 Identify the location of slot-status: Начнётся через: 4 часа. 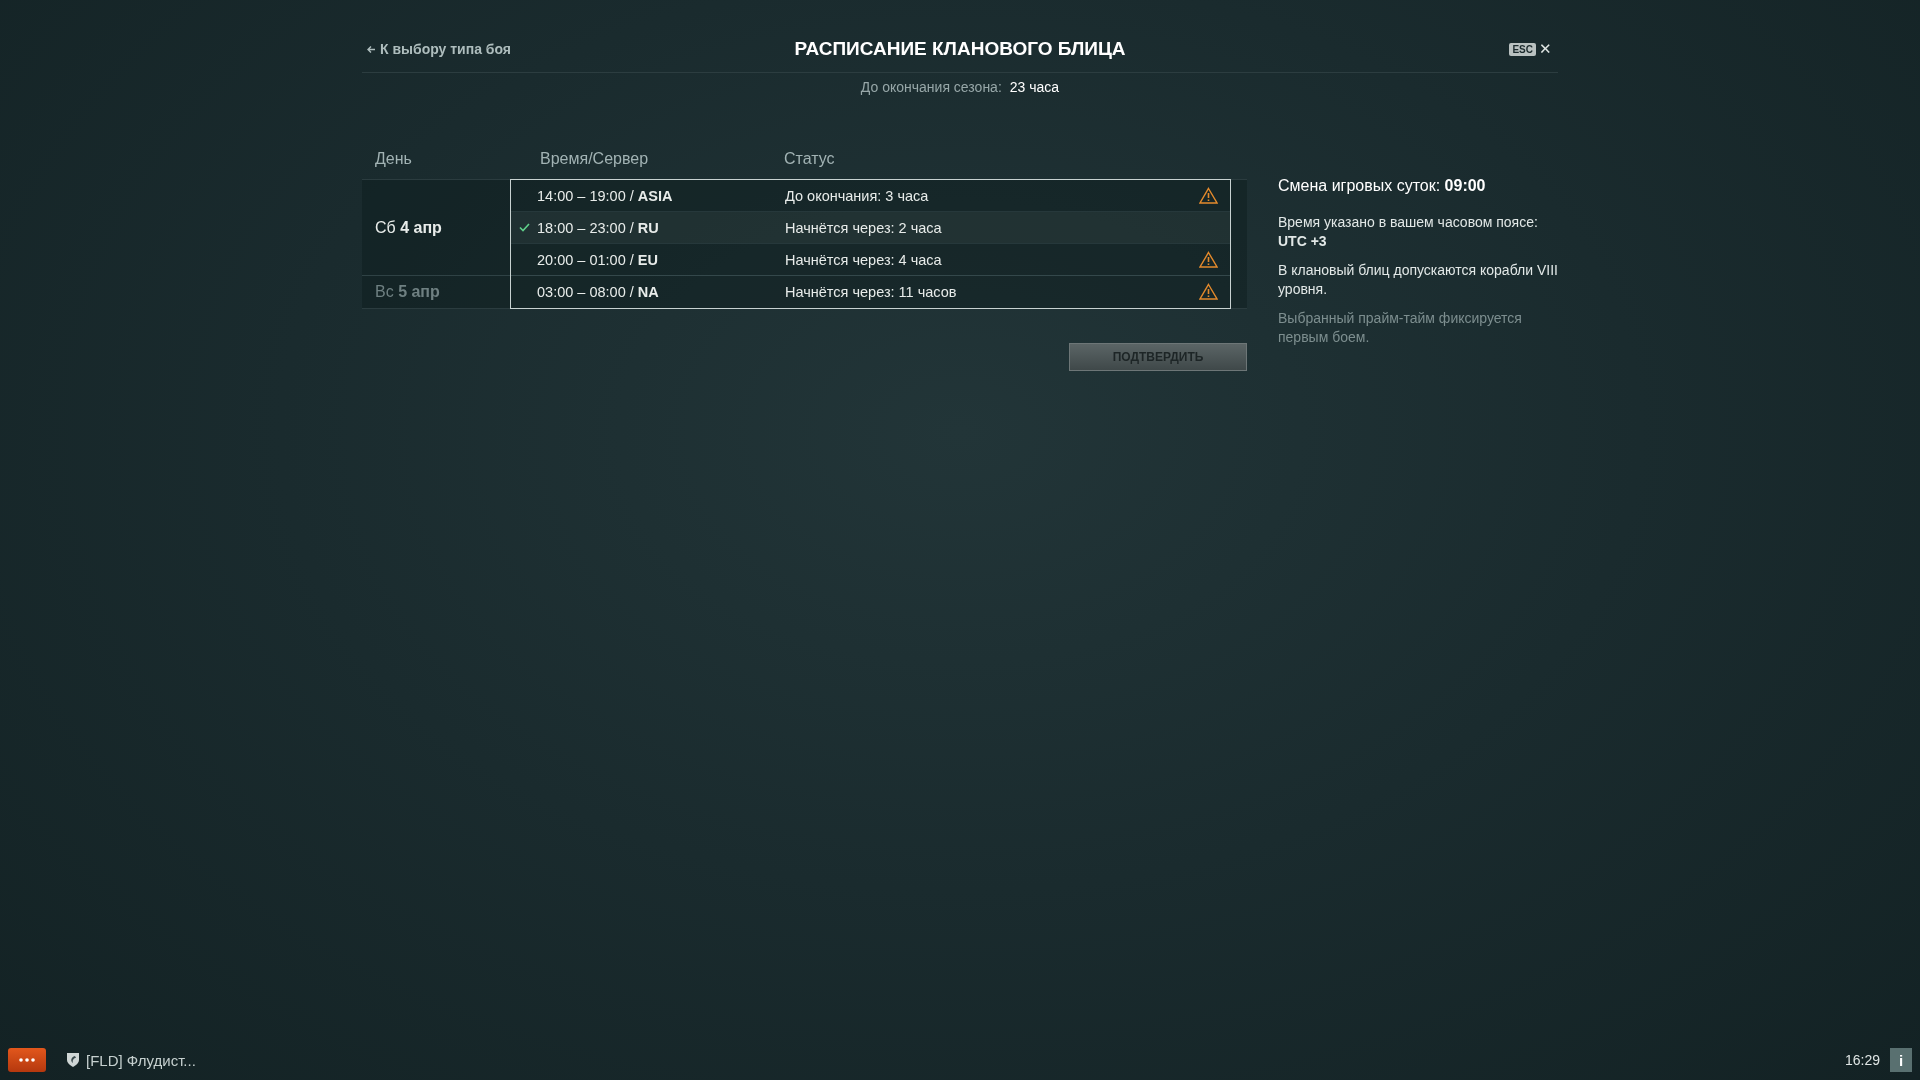
(864, 259).